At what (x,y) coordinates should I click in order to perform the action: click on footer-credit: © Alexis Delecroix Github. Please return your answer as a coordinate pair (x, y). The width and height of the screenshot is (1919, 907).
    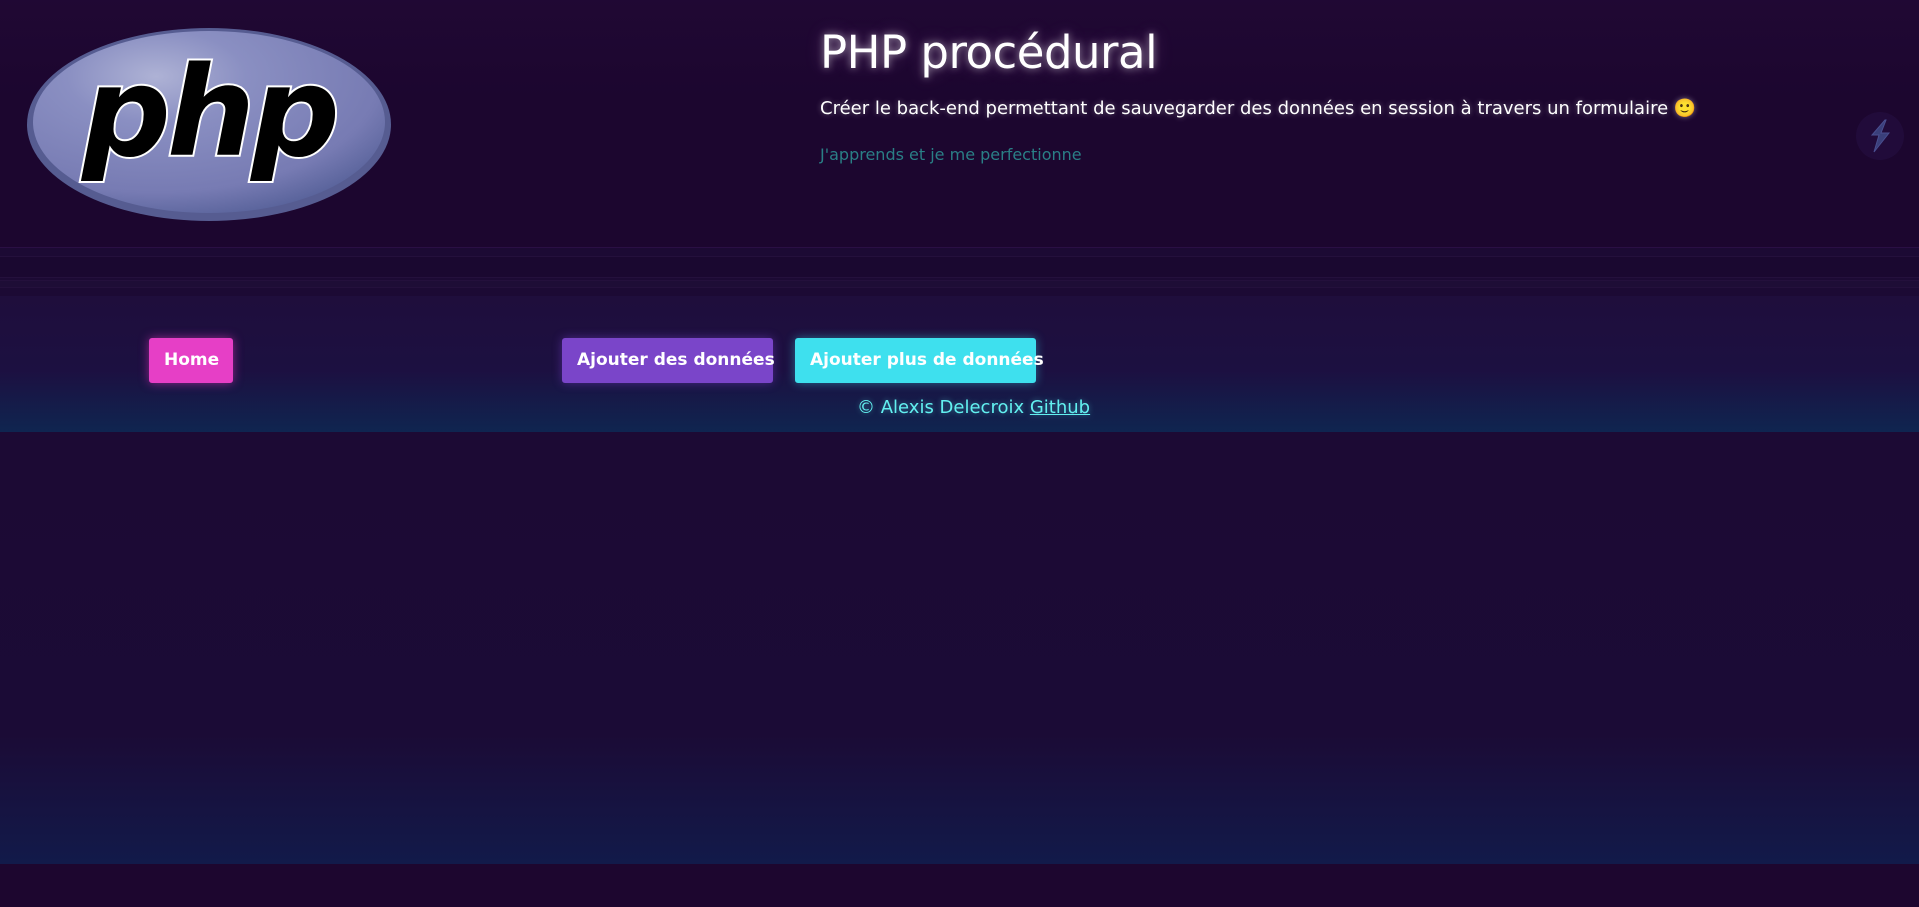
    Looking at the image, I should click on (973, 408).